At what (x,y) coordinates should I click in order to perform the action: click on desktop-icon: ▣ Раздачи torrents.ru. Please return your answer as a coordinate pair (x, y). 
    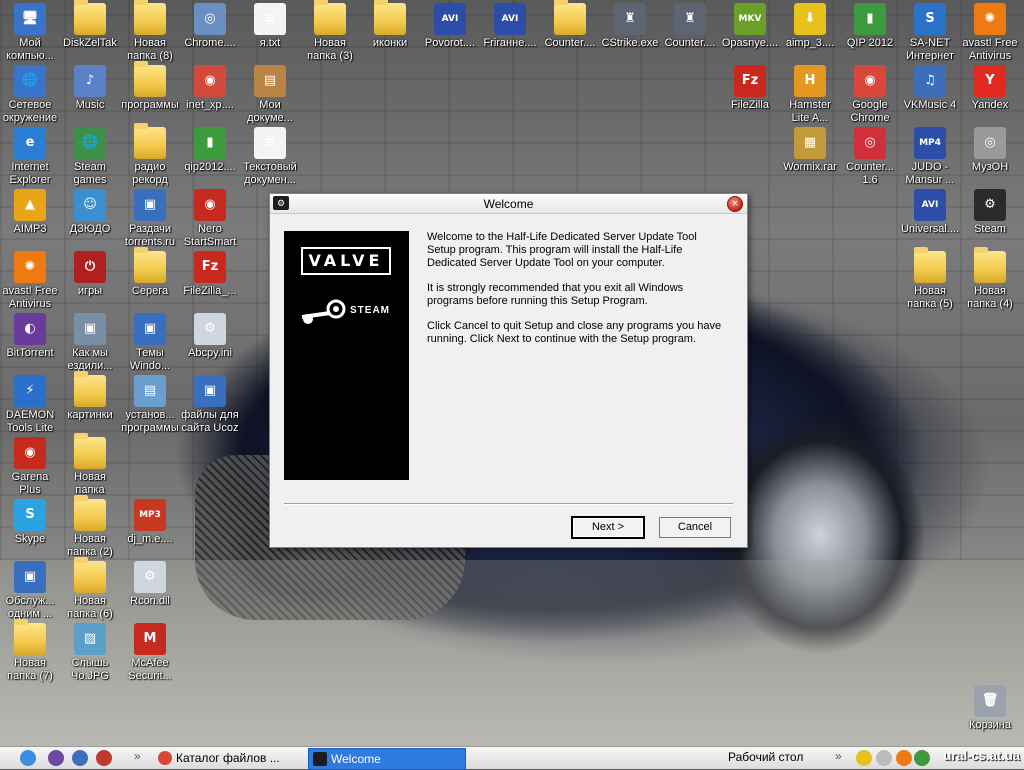
    Looking at the image, I should click on (150, 218).